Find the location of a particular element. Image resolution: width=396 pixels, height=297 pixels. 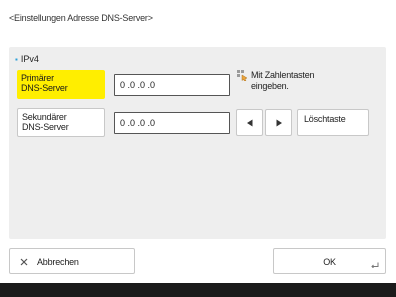

numeric-keypad-hand-icon is located at coordinates (242, 75).